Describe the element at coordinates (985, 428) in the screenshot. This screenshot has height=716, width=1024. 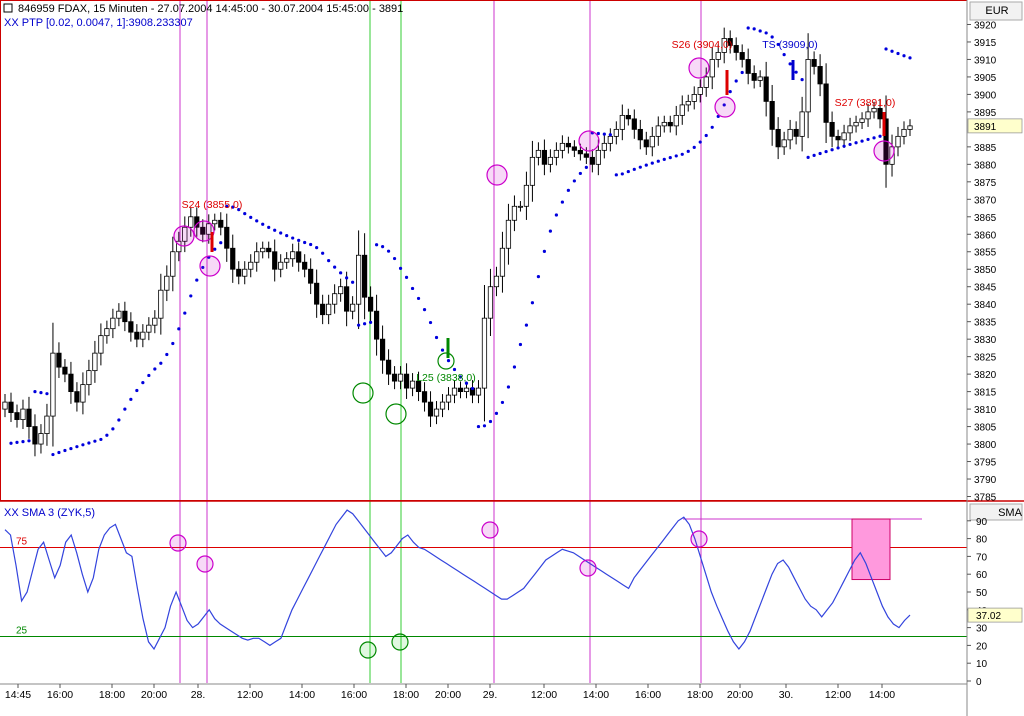
I see `price-tick-label: 3805` at that location.